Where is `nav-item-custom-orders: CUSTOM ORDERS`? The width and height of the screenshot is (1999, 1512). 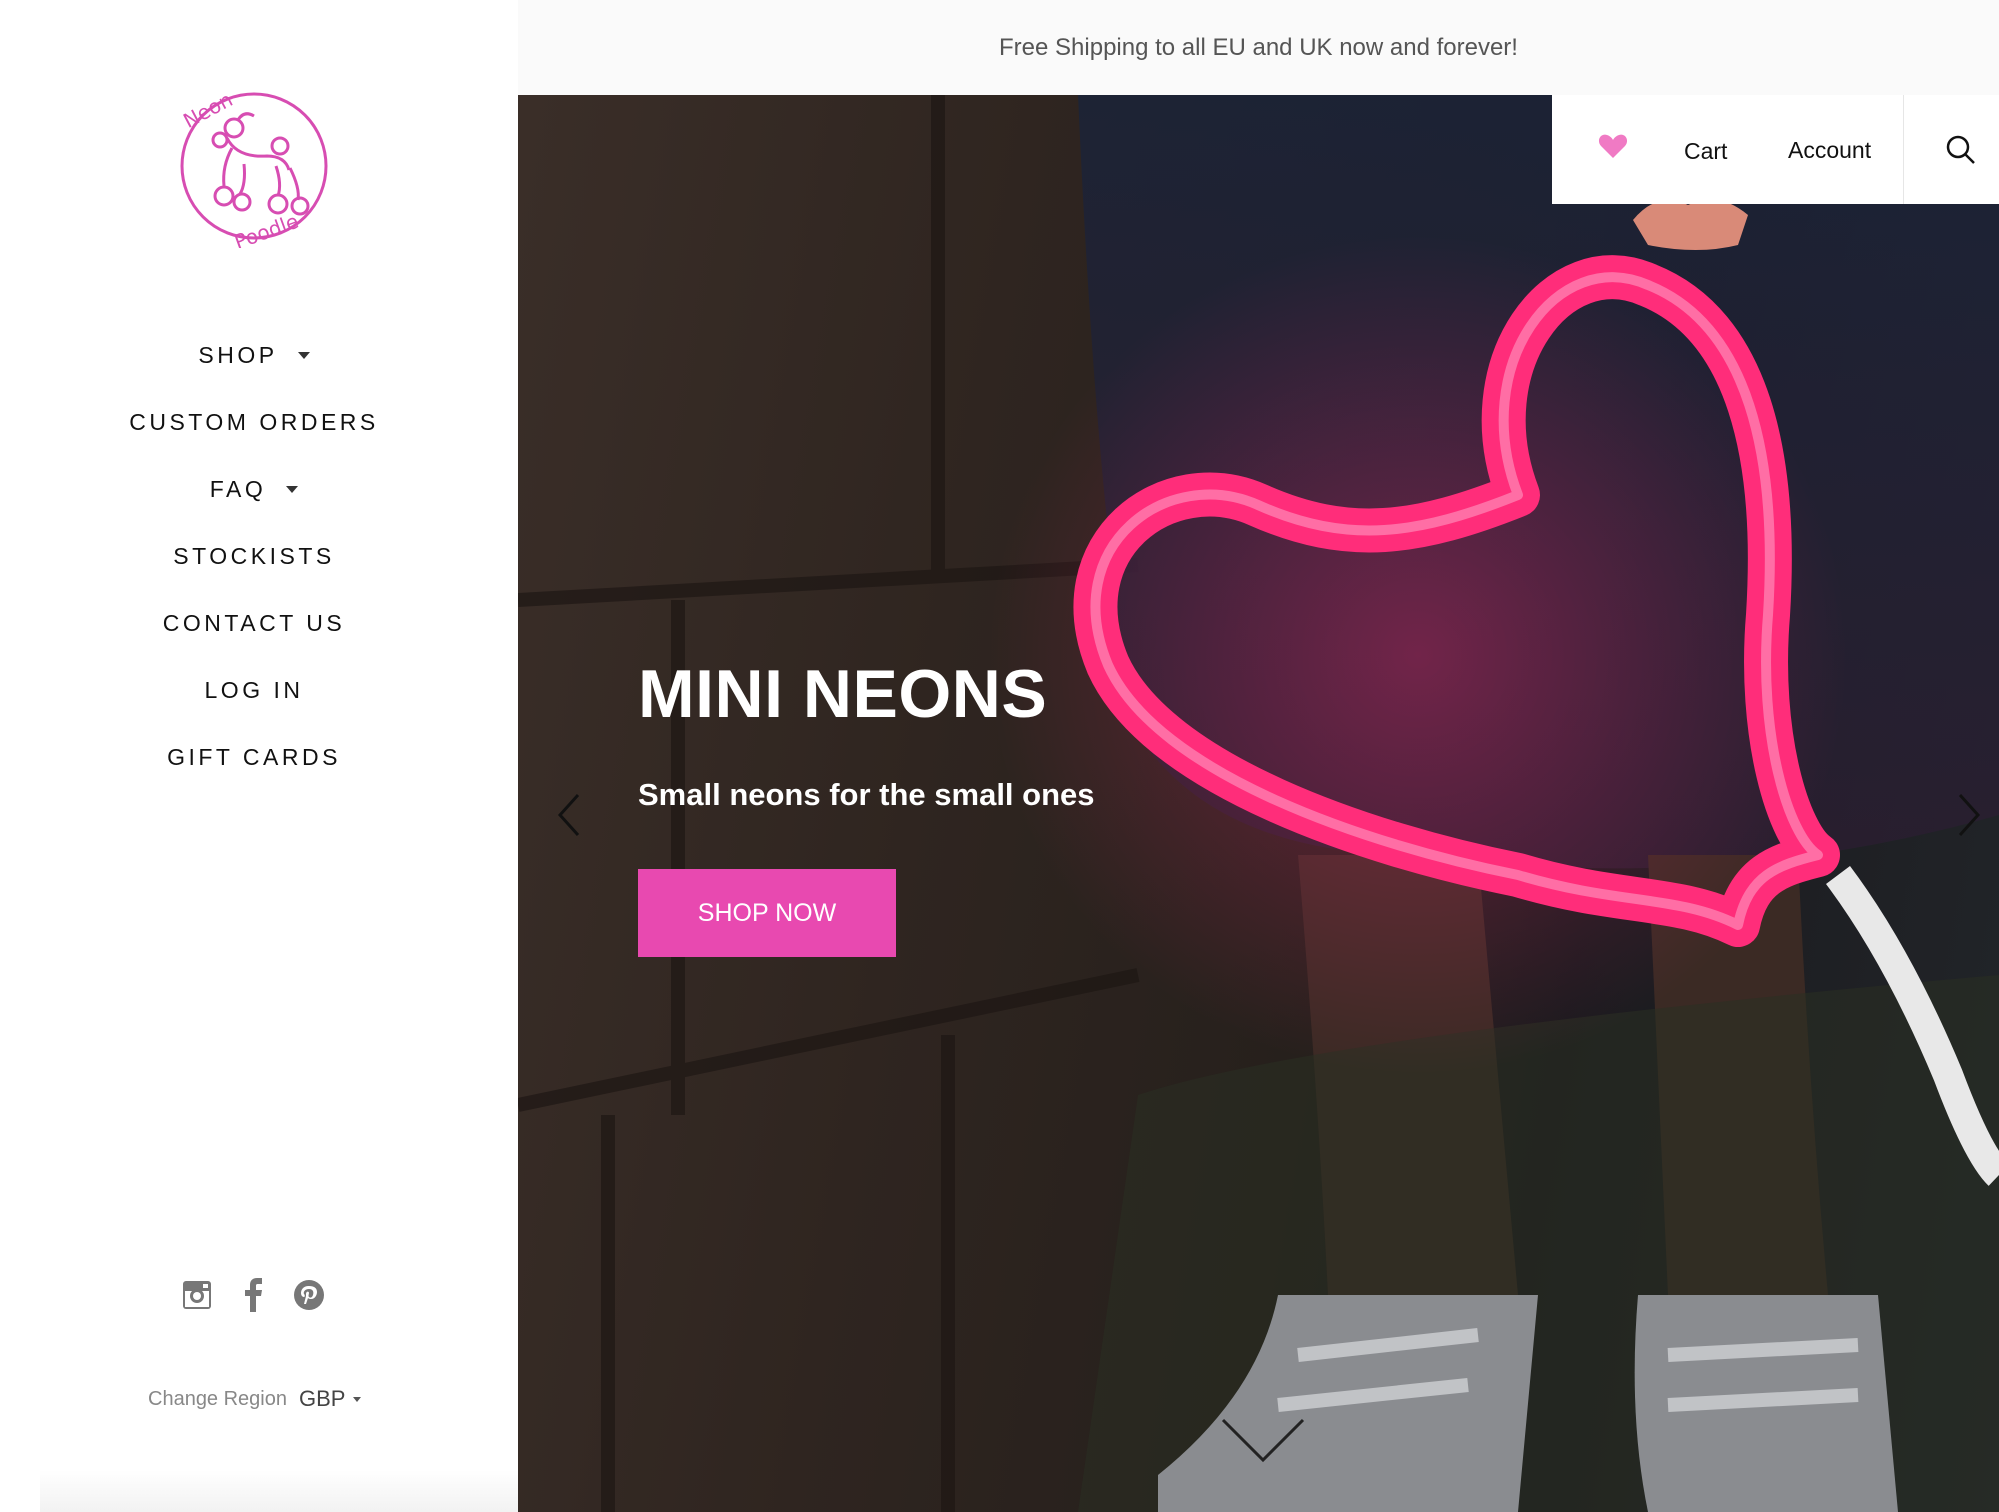 nav-item-custom-orders: CUSTOM ORDERS is located at coordinates (254, 422).